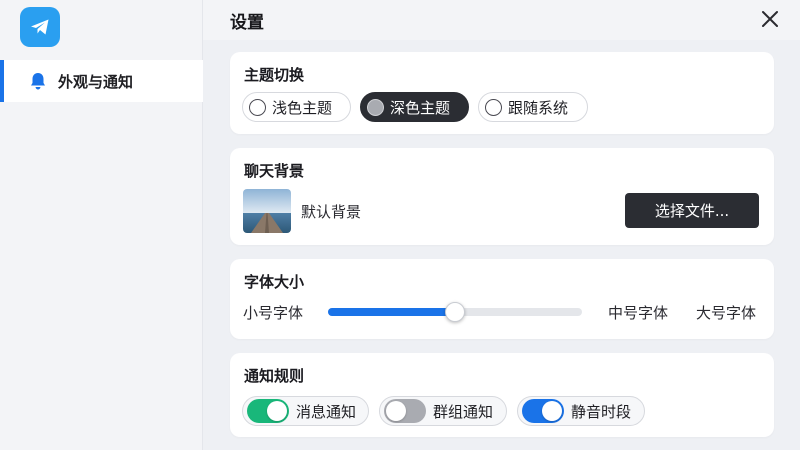 This screenshot has width=800, height=450. Describe the element at coordinates (502, 299) in the screenshot. I see `font-size-card: 字体大小 小号字体 中号字体 大号字体` at that location.